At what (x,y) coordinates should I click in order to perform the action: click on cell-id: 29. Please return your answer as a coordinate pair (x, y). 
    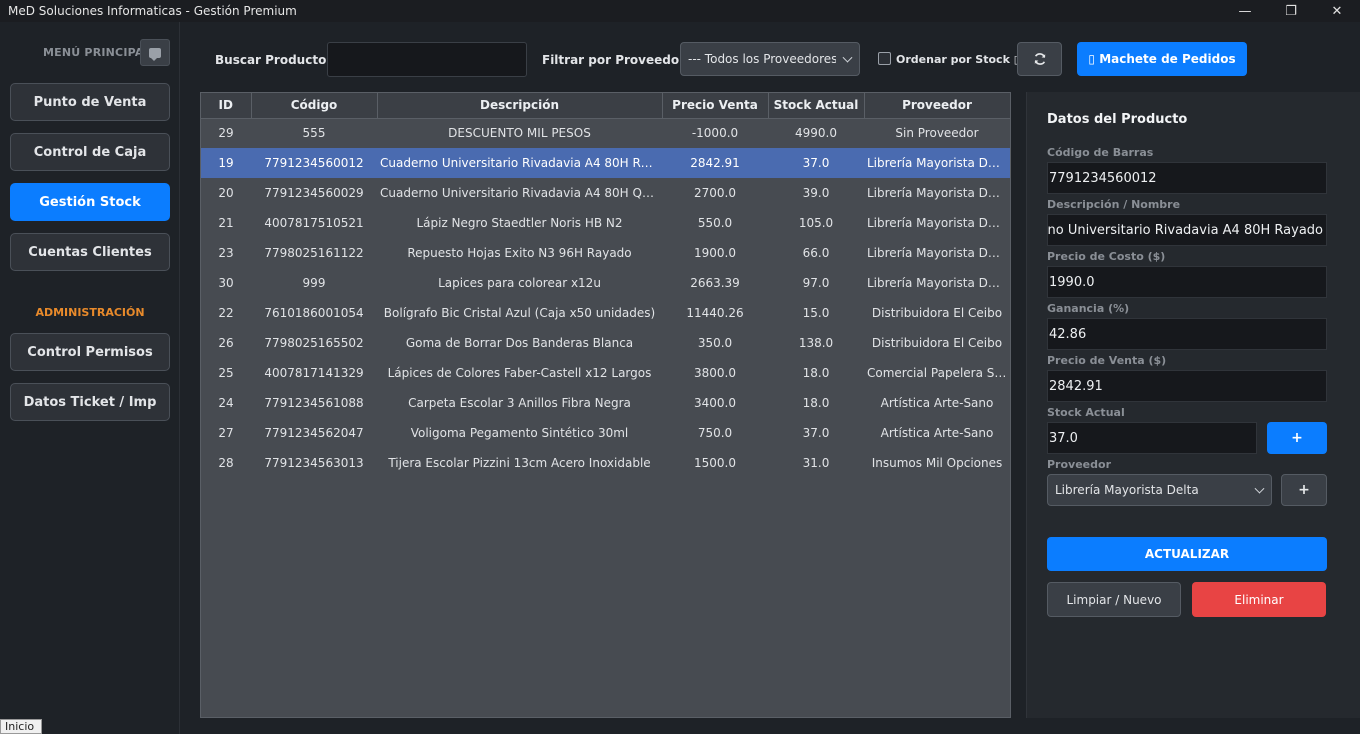
    Looking at the image, I should click on (226, 133).